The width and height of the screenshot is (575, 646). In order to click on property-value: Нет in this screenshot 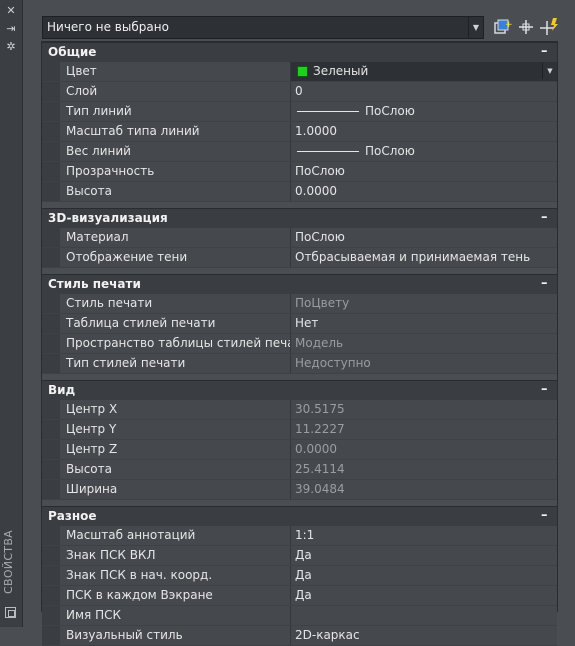, I will do `click(424, 323)`.